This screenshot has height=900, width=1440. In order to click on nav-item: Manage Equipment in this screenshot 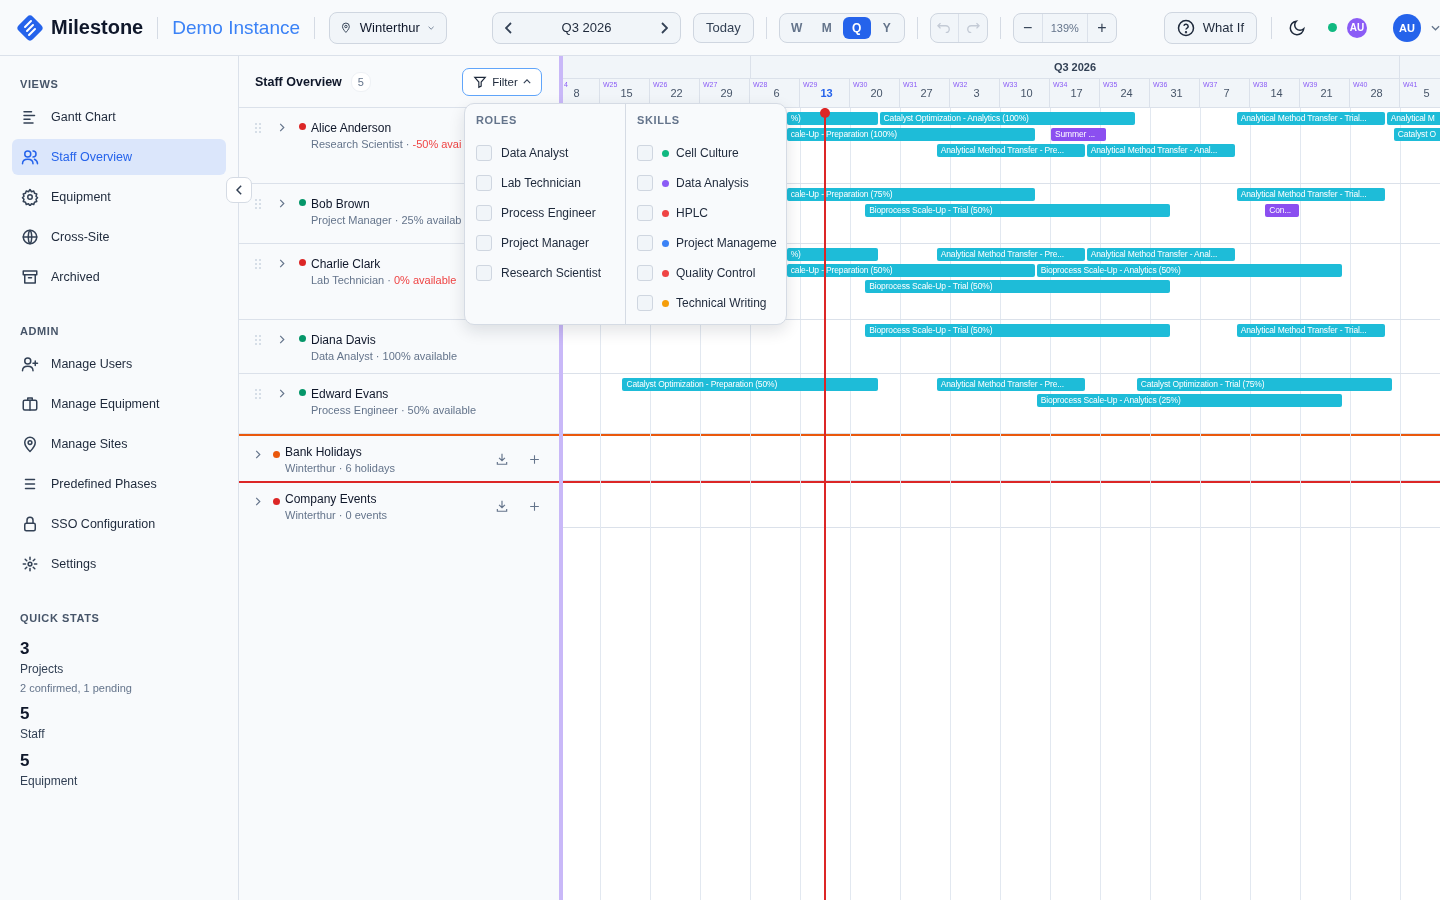, I will do `click(119, 404)`.